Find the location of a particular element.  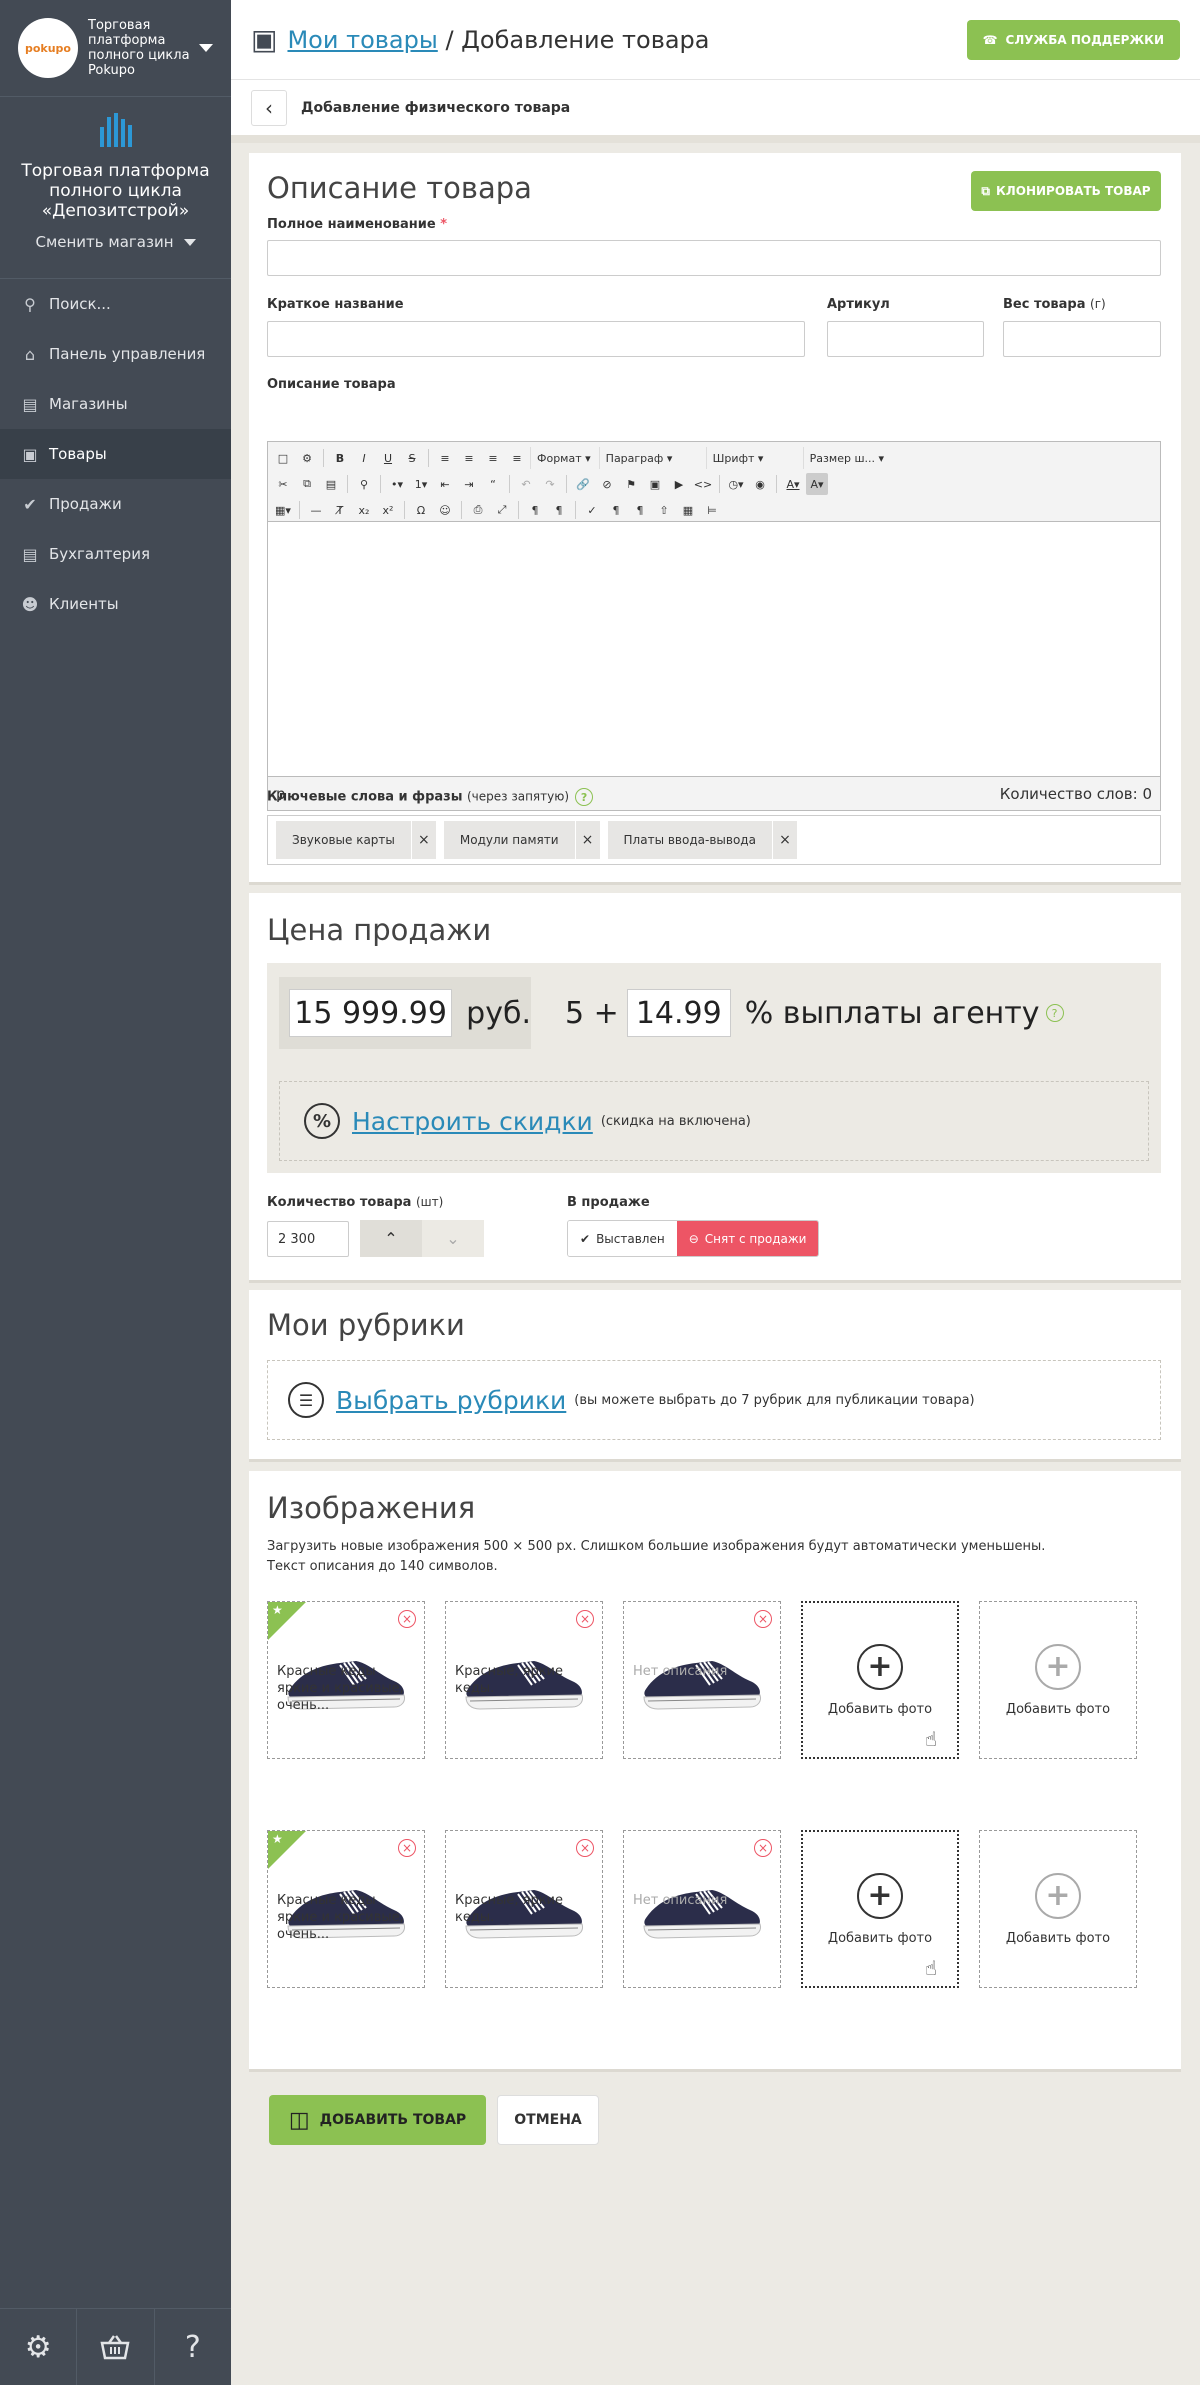

new-doc-icon: □ is located at coordinates (283, 458).